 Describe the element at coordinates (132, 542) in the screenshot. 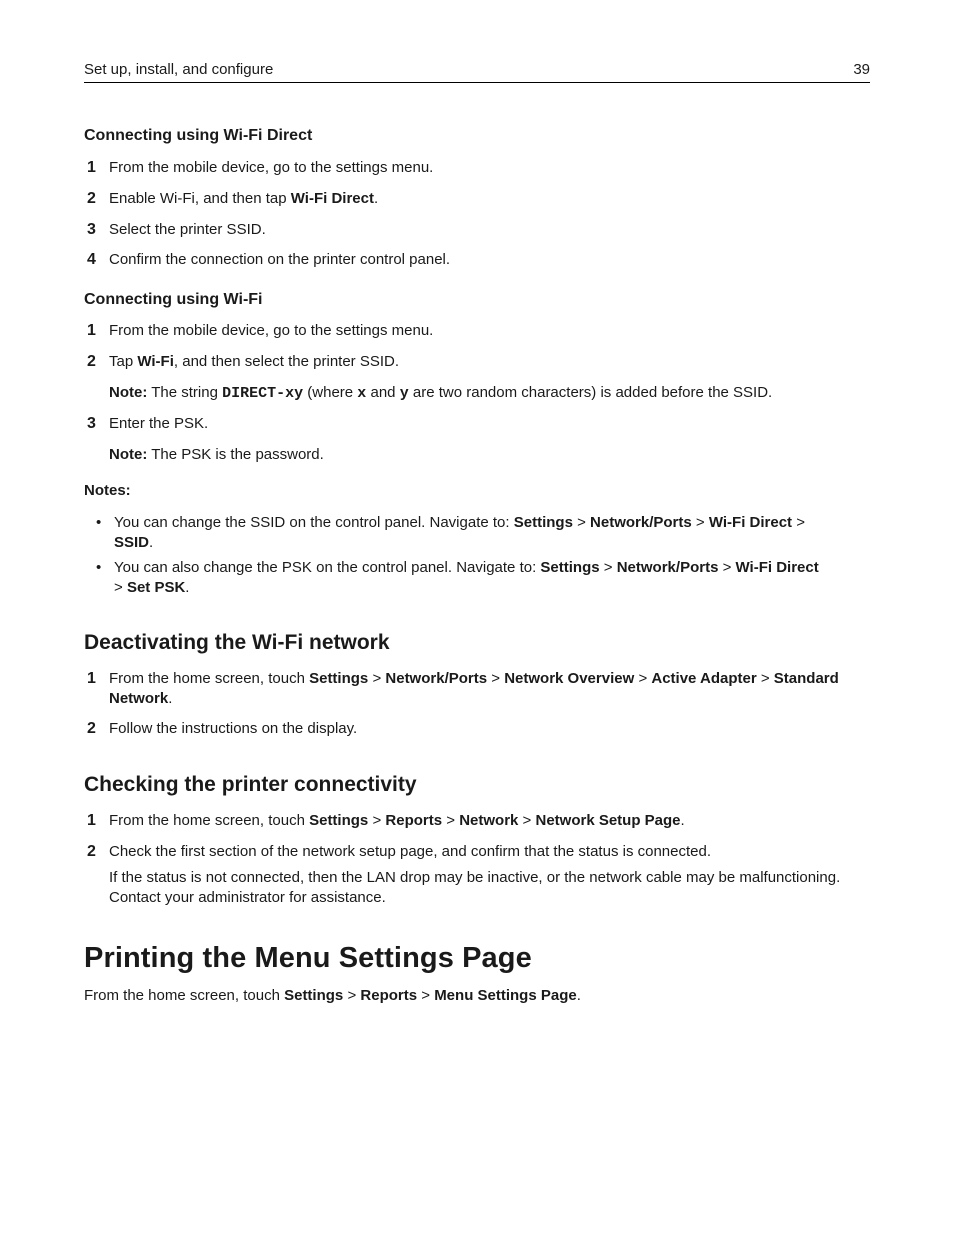

I see `ui-term: SSID` at that location.